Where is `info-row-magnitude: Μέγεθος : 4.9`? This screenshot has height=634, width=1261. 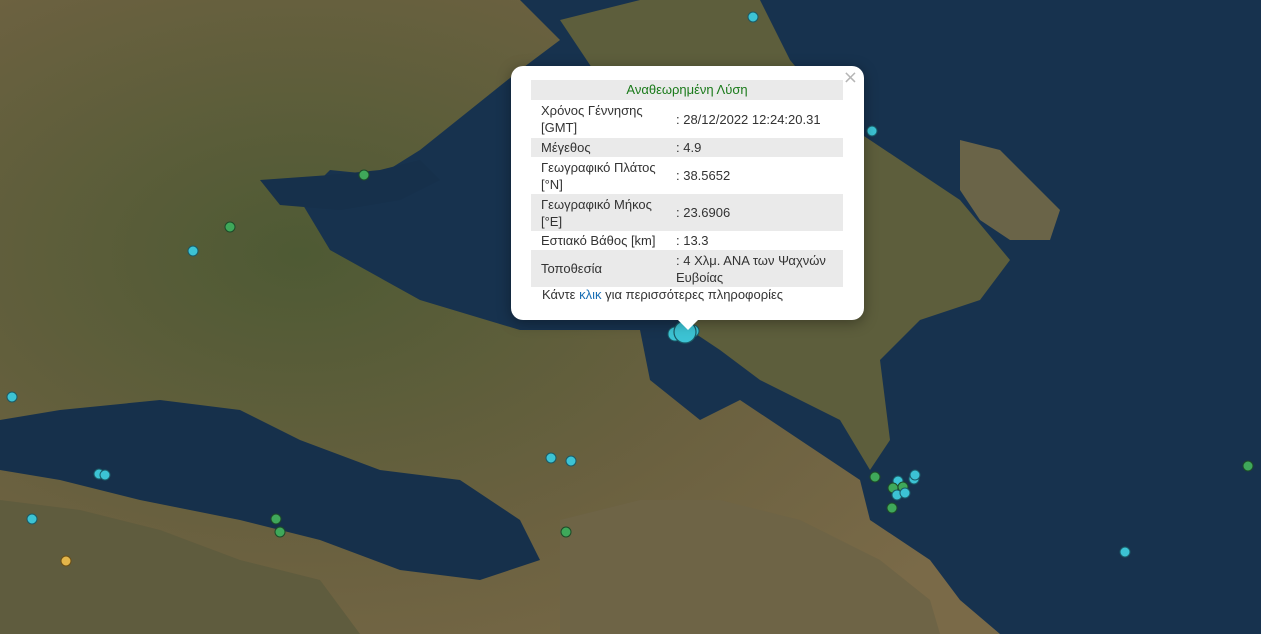
info-row-magnitude: Μέγεθος : 4.9 is located at coordinates (687, 147).